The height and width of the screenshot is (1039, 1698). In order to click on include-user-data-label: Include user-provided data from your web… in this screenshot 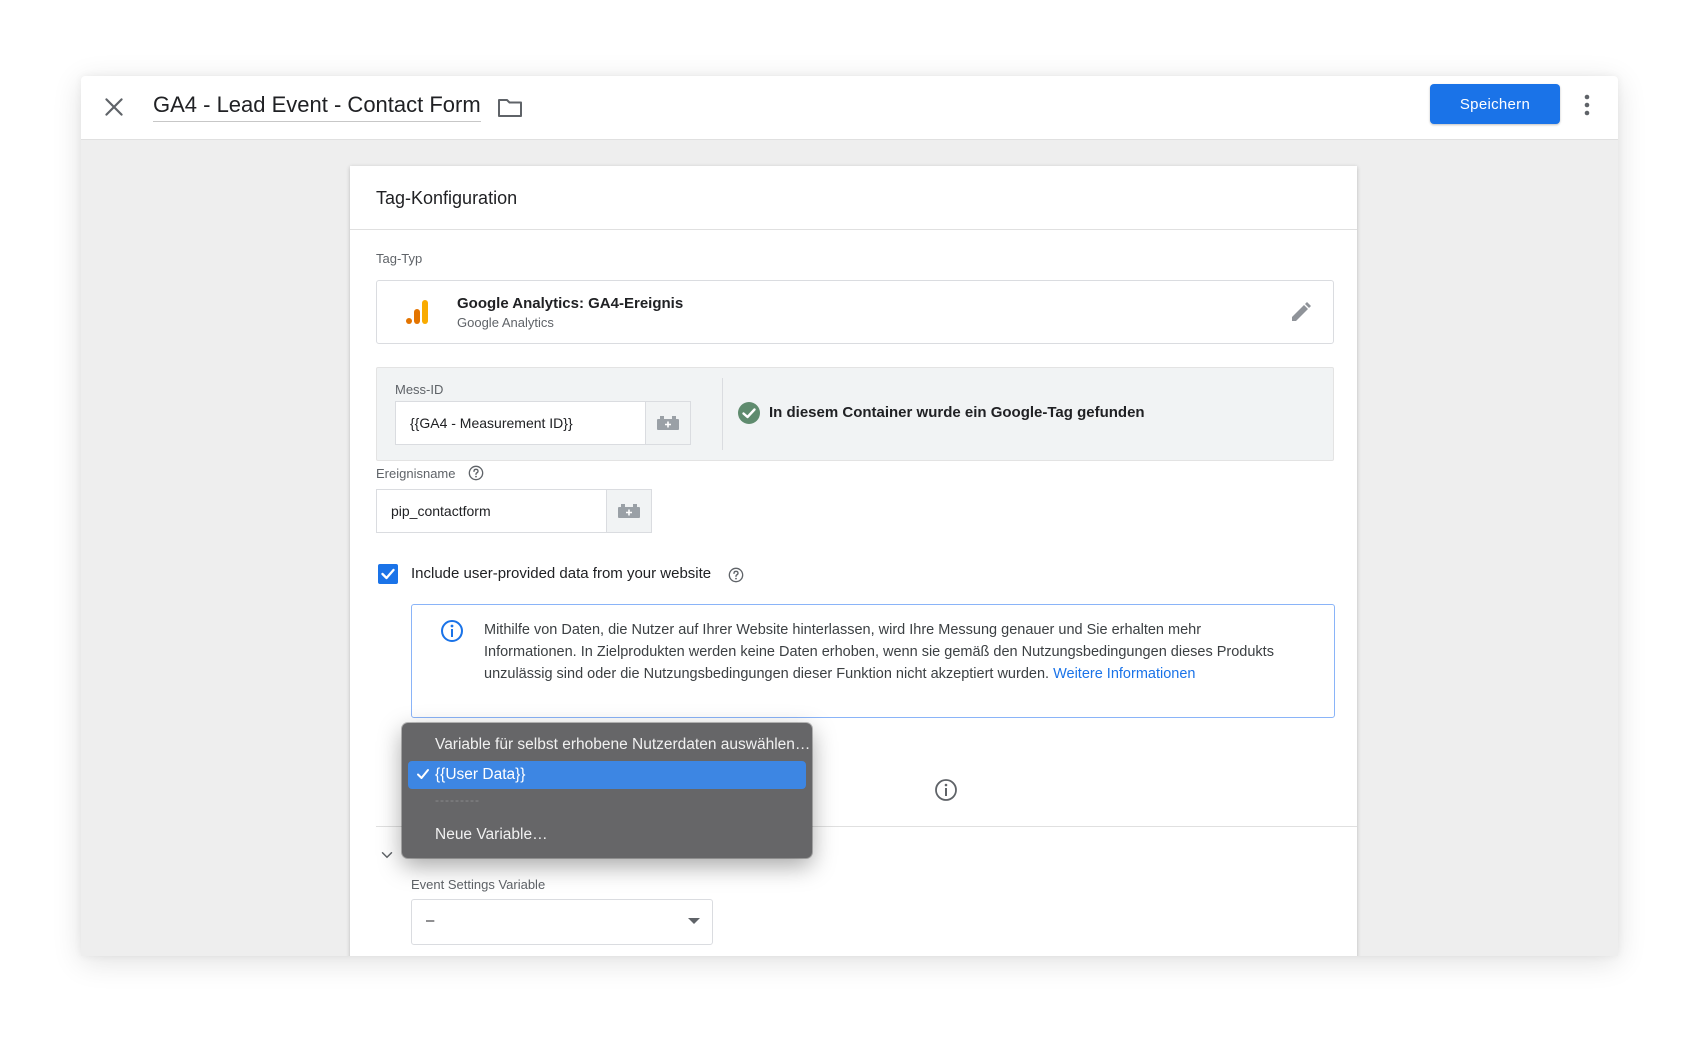, I will do `click(561, 573)`.